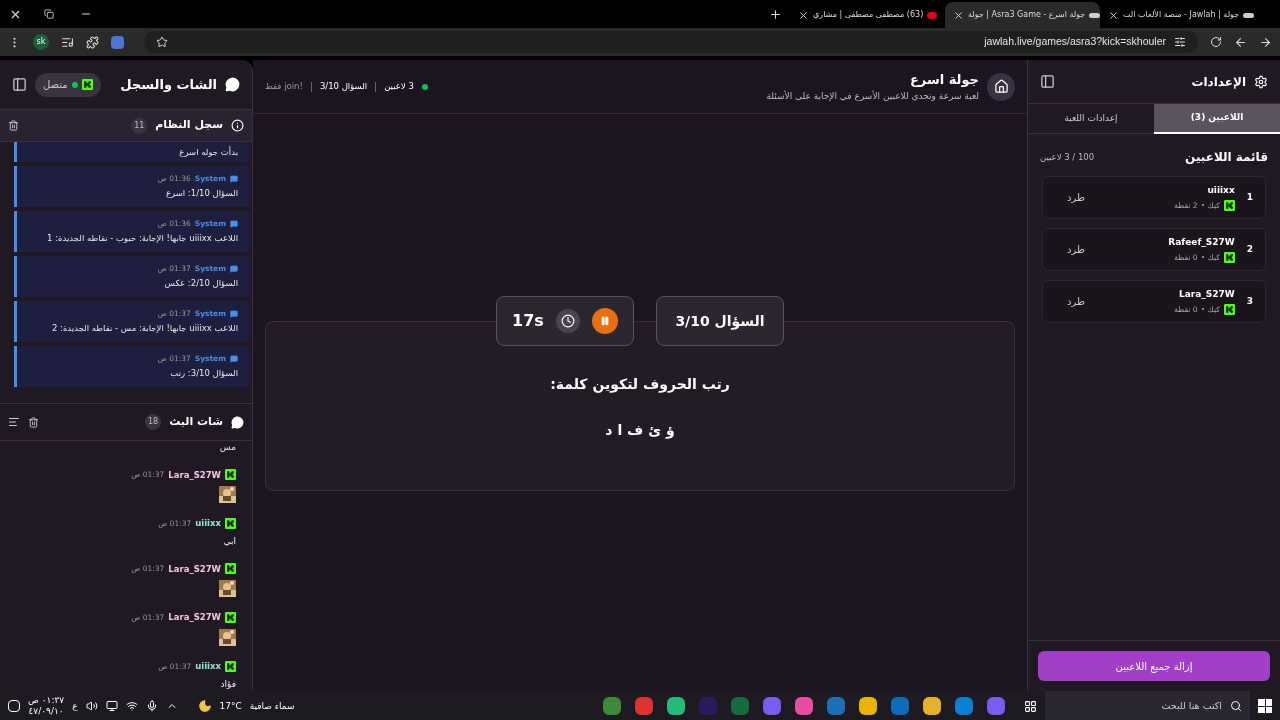 The image size is (1280, 720). Describe the element at coordinates (1220, 191) in the screenshot. I see `player-name: uiiixx` at that location.